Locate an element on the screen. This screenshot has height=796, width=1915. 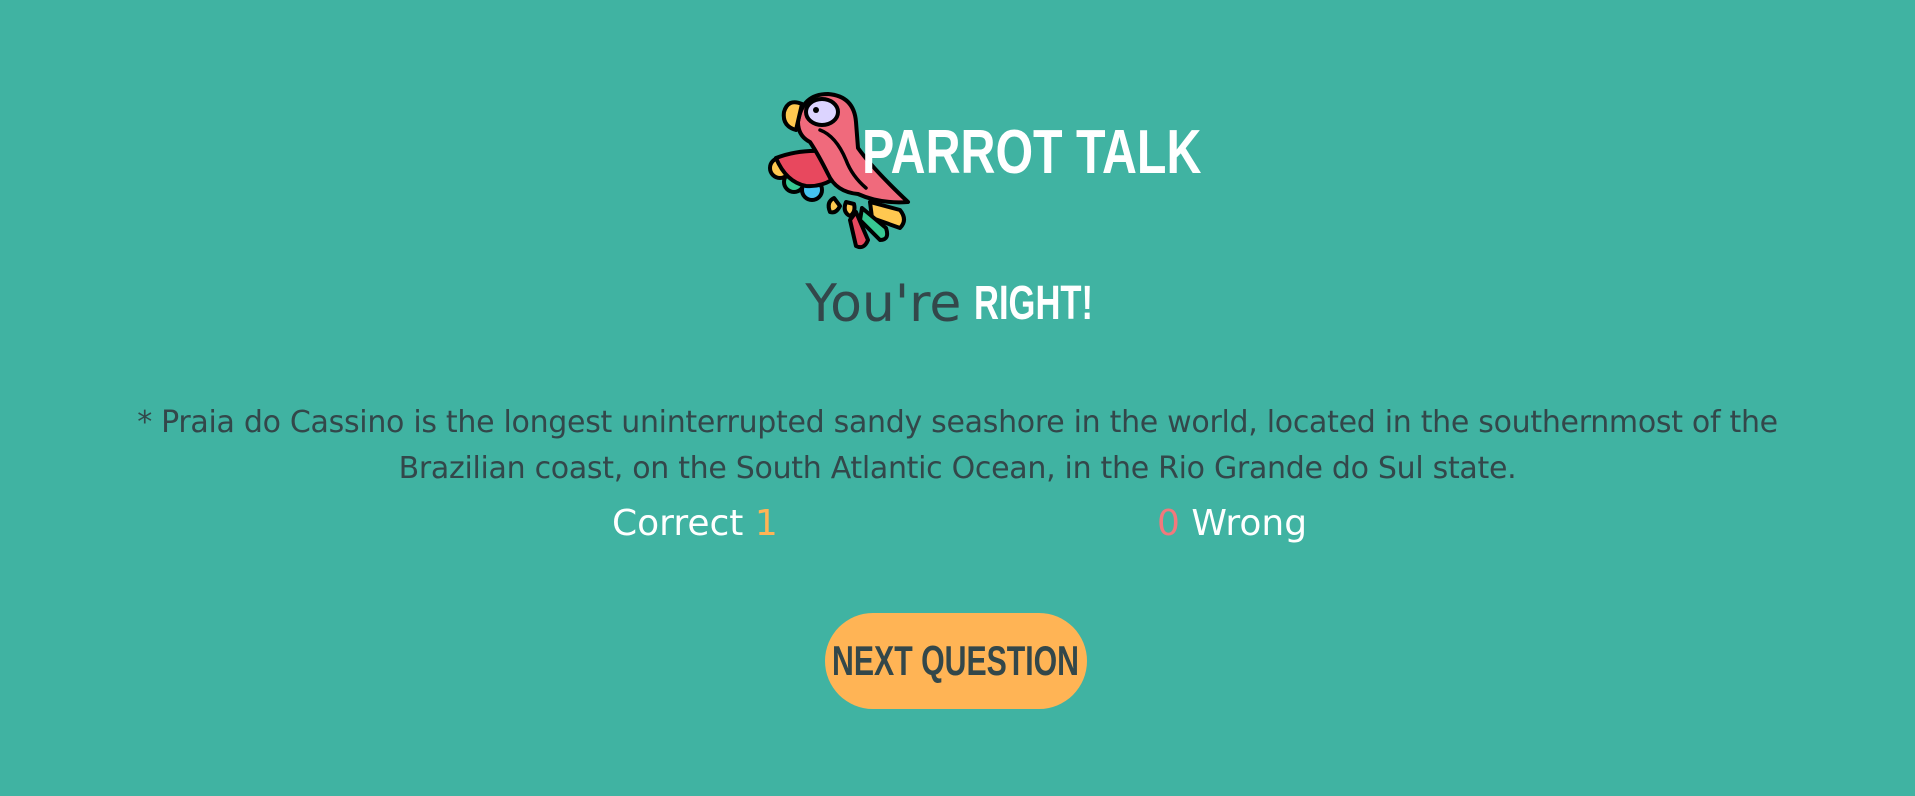
result-prefix: You're is located at coordinates (883, 304).